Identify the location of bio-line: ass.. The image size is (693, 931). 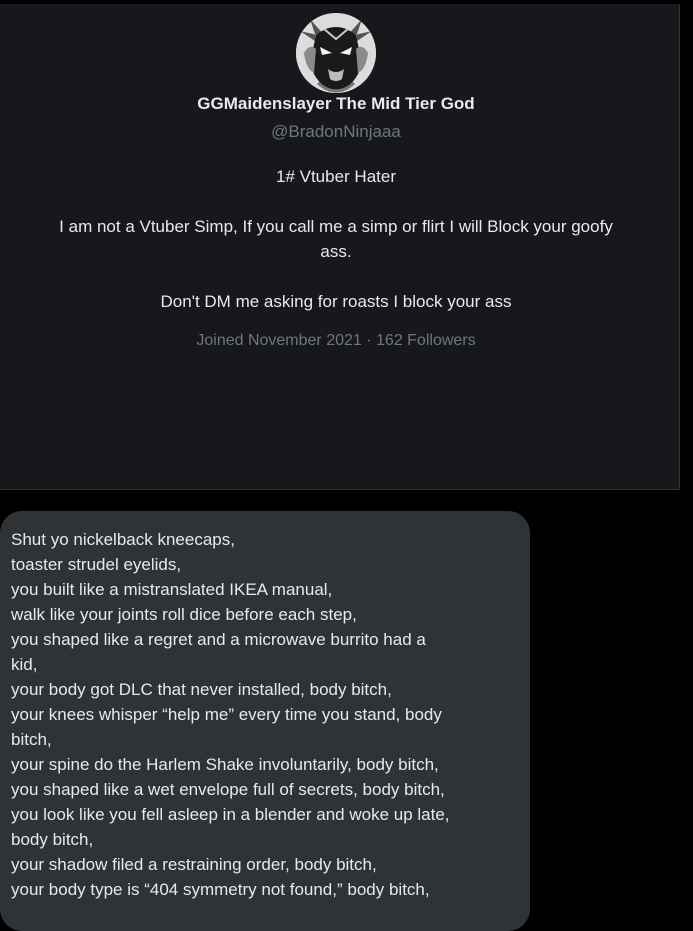
(336, 251).